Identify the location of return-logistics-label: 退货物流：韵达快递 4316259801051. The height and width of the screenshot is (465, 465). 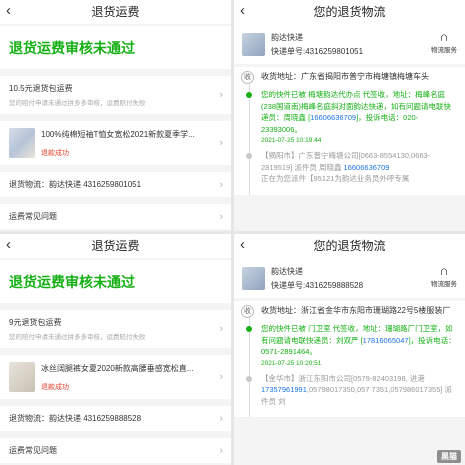
(75, 184).